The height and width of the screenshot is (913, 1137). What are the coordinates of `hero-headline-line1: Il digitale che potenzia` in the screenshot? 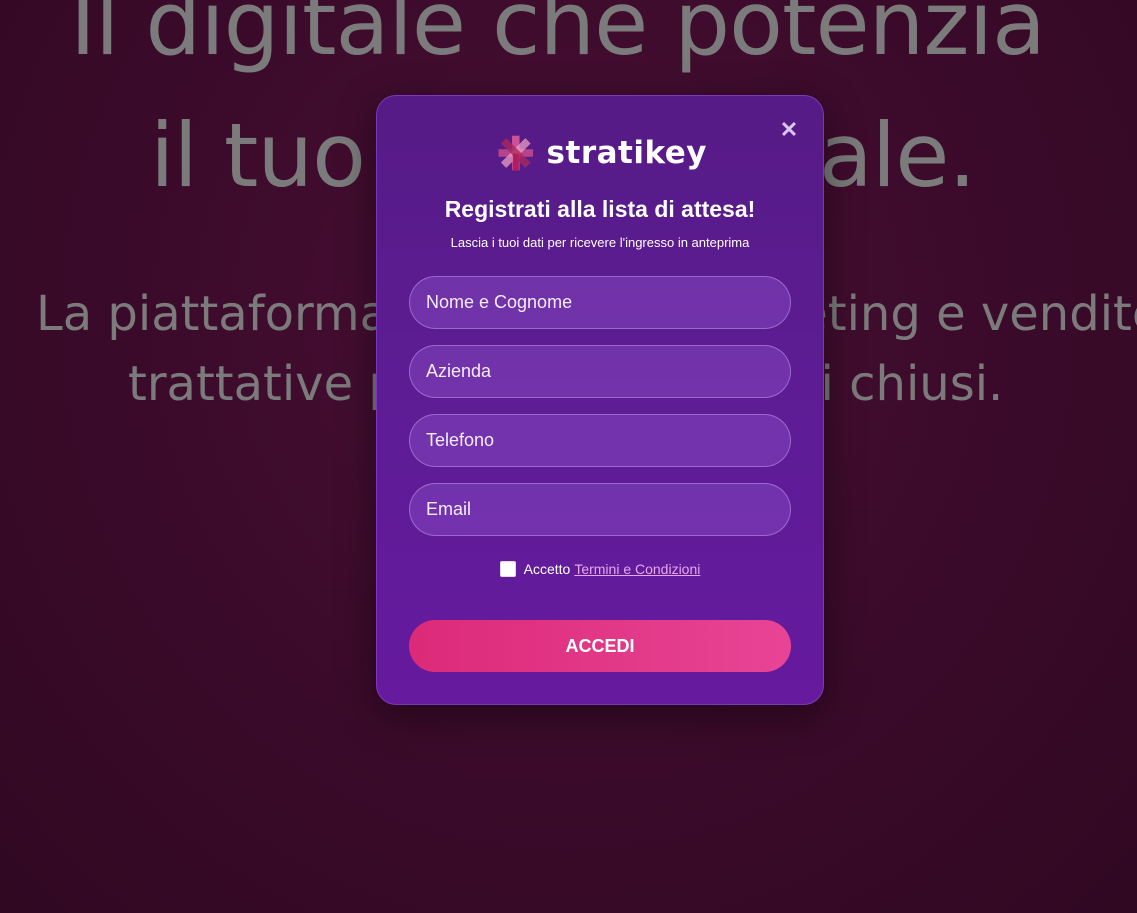 It's located at (558, 37).